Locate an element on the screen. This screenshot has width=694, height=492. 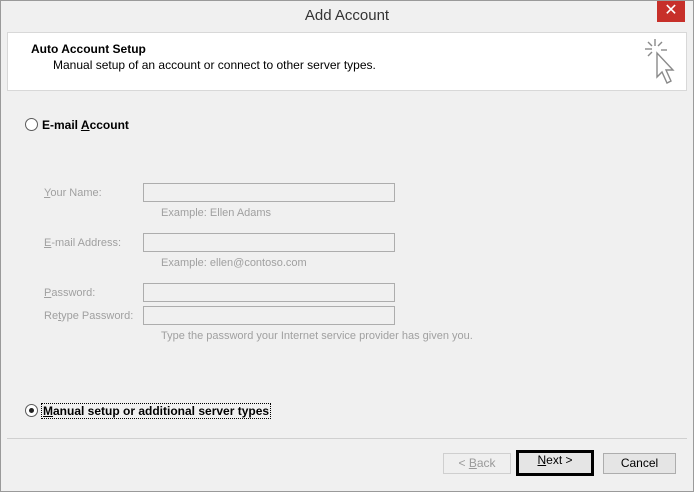
title-bar: Add Account ✕ is located at coordinates (347, 16).